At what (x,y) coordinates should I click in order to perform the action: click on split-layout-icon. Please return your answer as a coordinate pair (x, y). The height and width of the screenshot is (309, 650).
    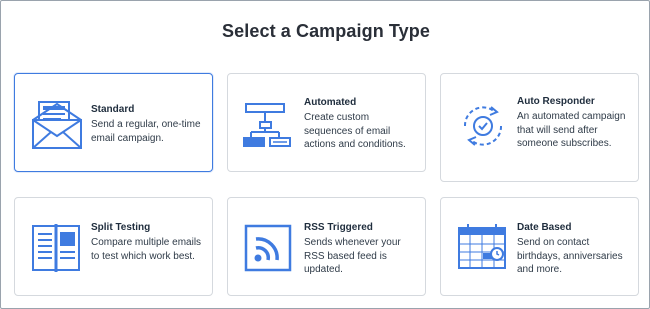
    Looking at the image, I should click on (57, 248).